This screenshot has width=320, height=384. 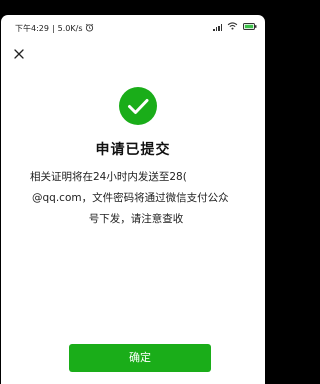 I want to click on battery-icon, so click(x=250, y=27).